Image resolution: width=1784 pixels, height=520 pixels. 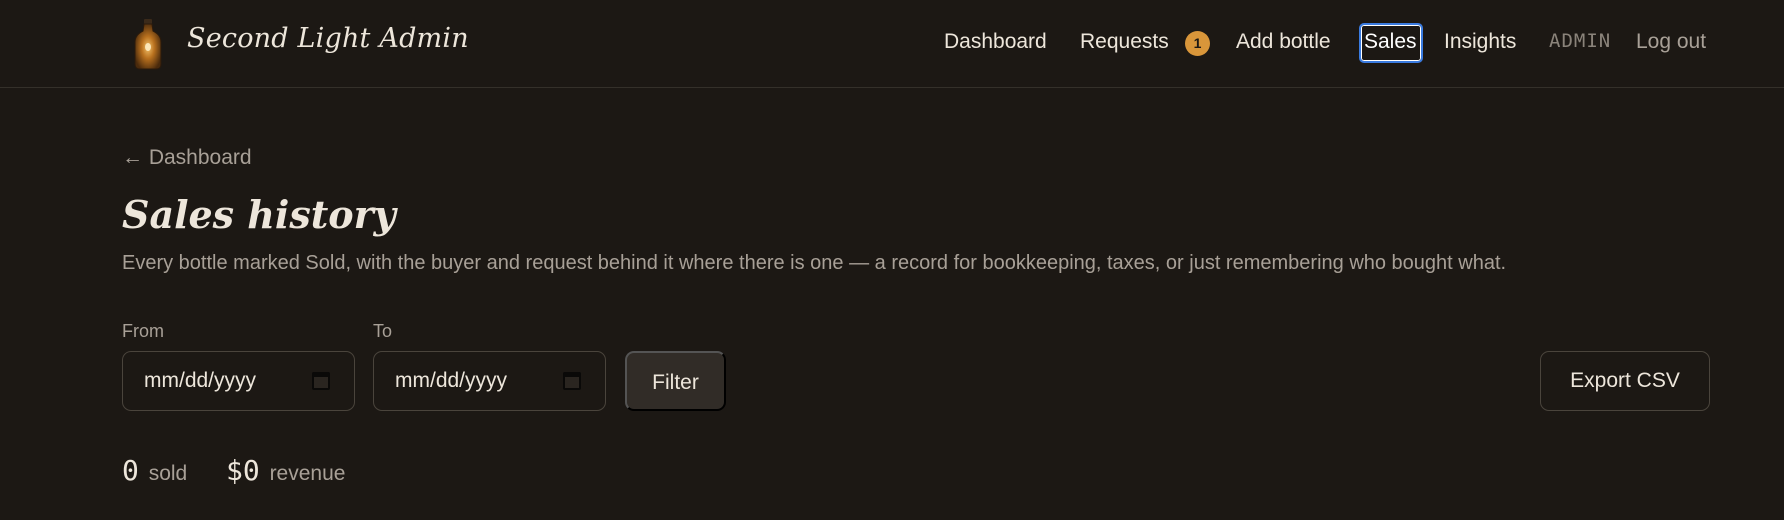 What do you see at coordinates (168, 473) in the screenshot?
I see `sold-count-label: sold` at bounding box center [168, 473].